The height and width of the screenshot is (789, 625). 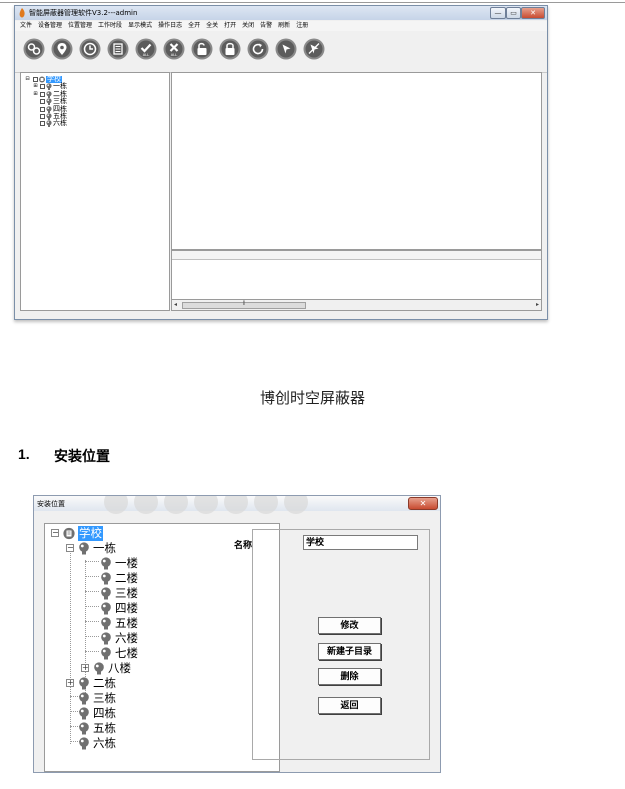 What do you see at coordinates (69, 533) in the screenshot?
I see `building-icon` at bounding box center [69, 533].